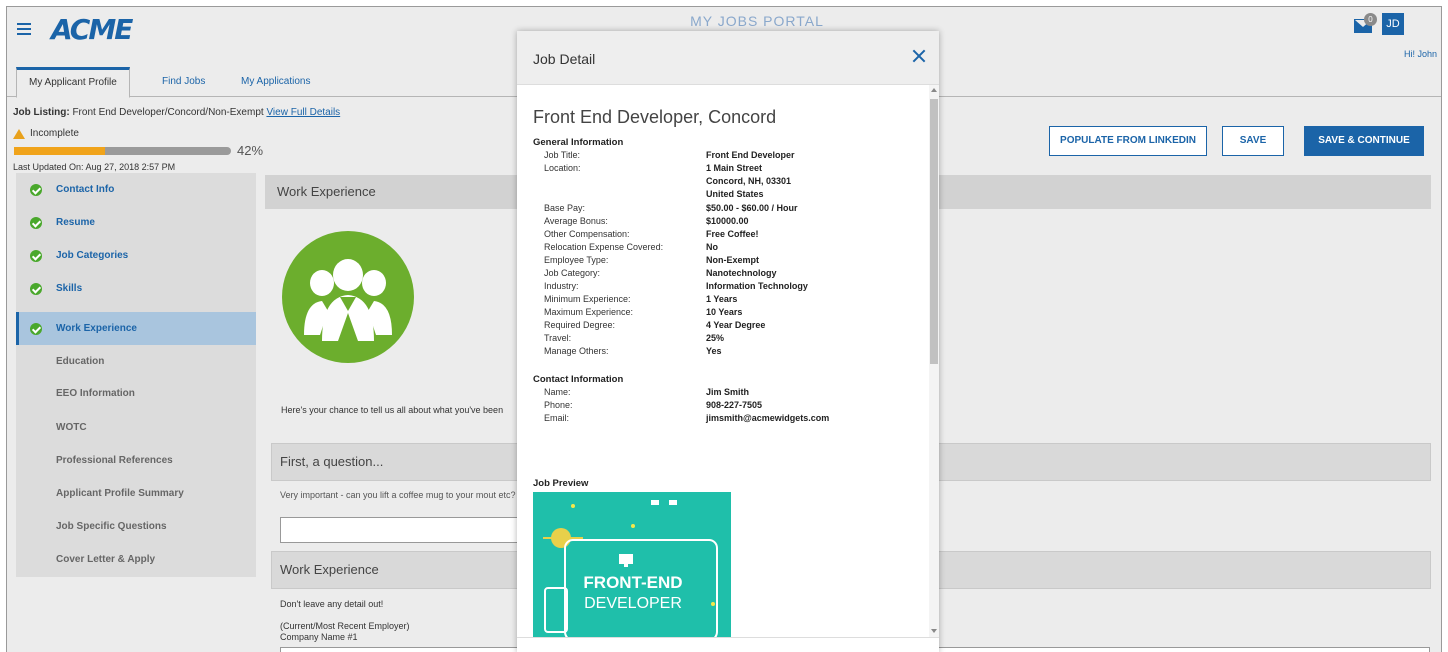 The width and height of the screenshot is (1448, 652). Describe the element at coordinates (557, 392) in the screenshot. I see `contact-label: Name:` at that location.